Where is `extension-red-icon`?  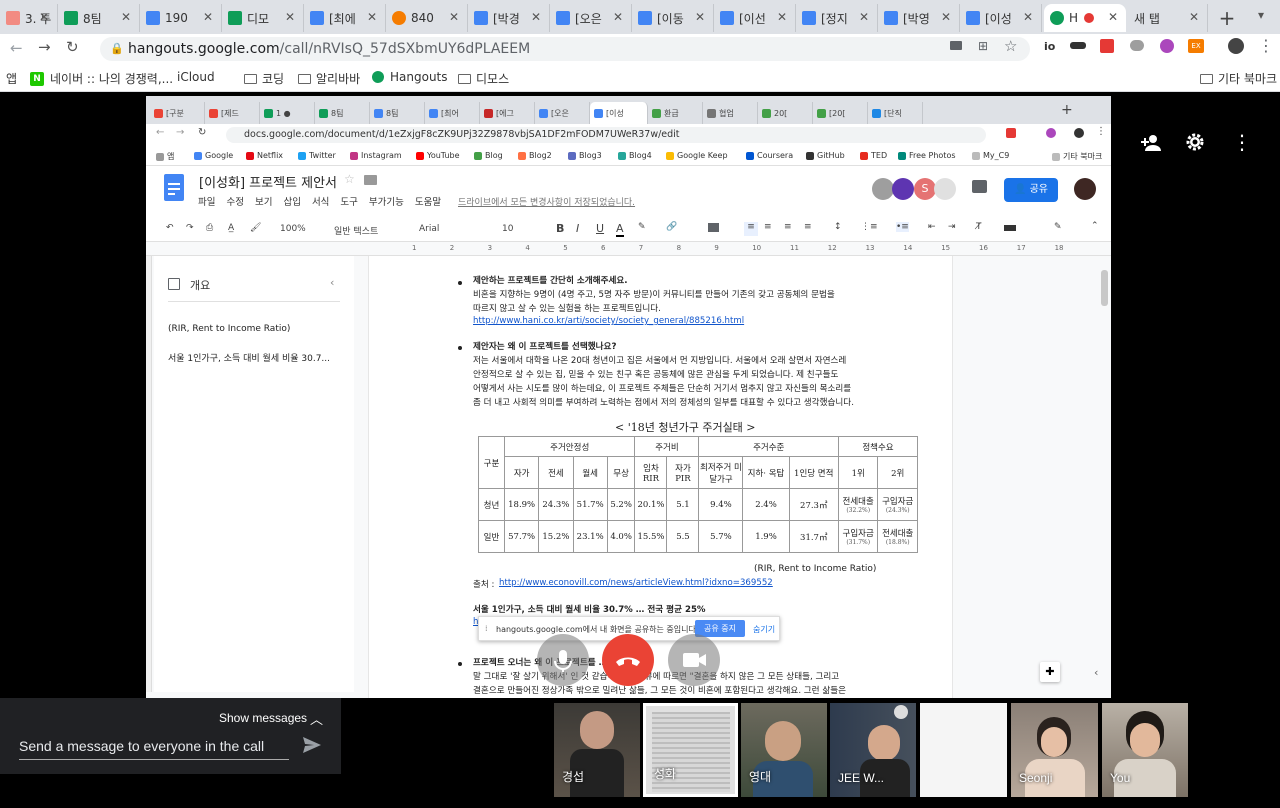 extension-red-icon is located at coordinates (1107, 46).